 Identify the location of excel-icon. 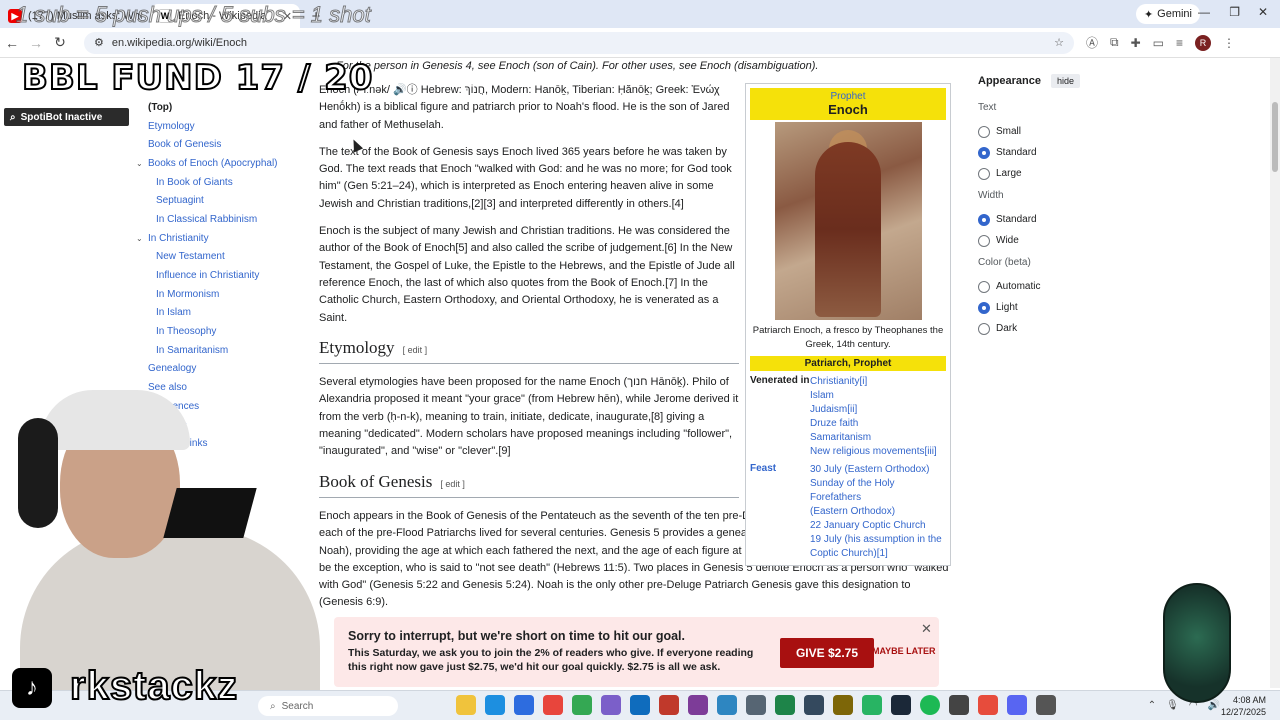
(785, 705).